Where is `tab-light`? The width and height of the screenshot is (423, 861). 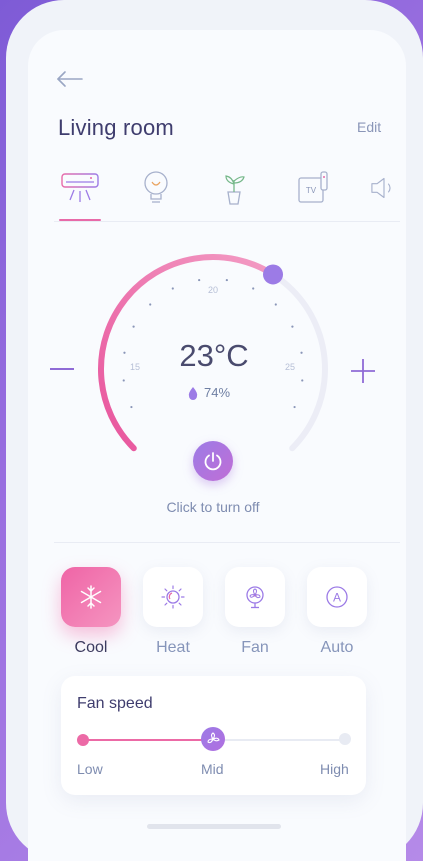 tab-light is located at coordinates (156, 188).